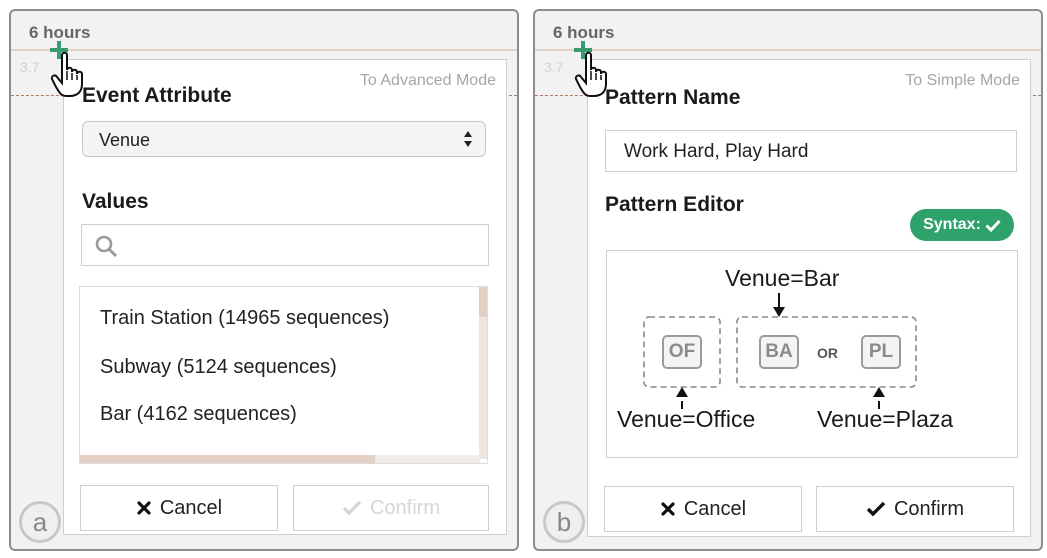  What do you see at coordinates (106, 246) in the screenshot?
I see `search-icon` at bounding box center [106, 246].